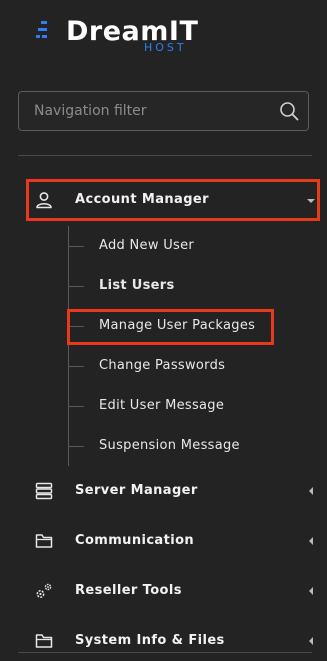  I want to click on server-icon, so click(44, 491).